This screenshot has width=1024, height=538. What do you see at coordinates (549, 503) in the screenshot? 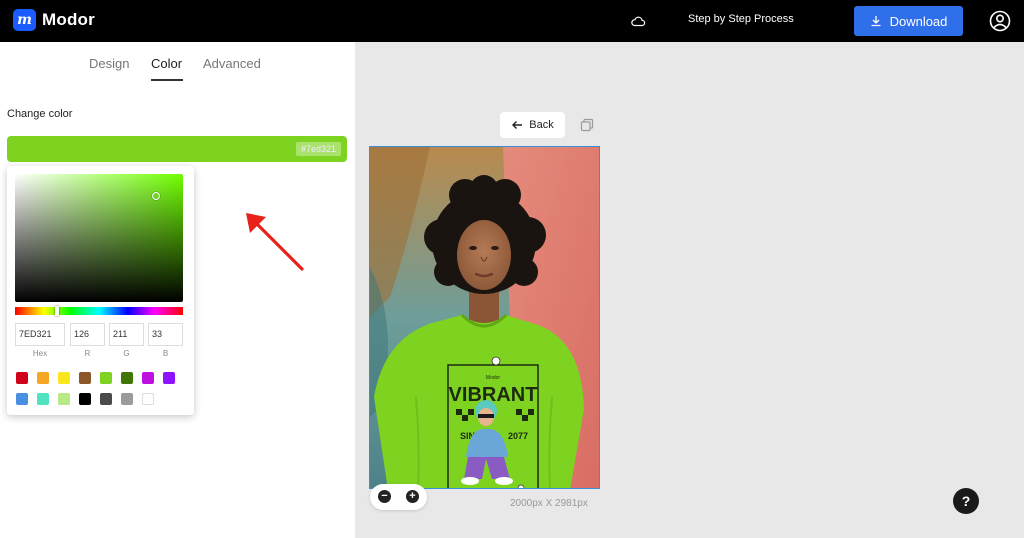
I see `canvas-dimensions: 2000px X 2981px` at bounding box center [549, 503].